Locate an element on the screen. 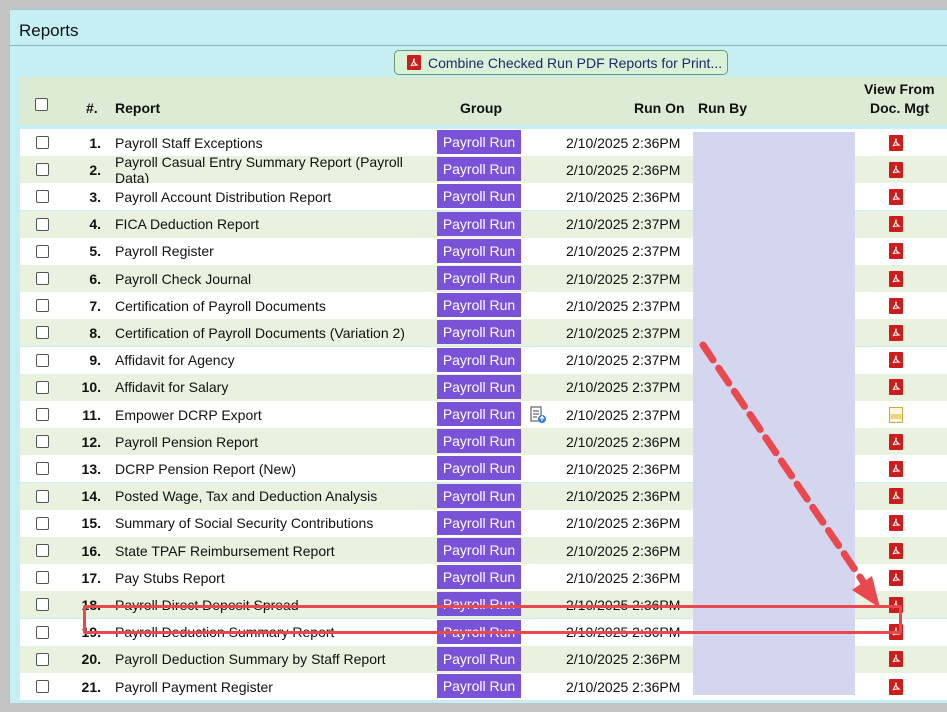  annotation-arrow is located at coordinates (789, 474).